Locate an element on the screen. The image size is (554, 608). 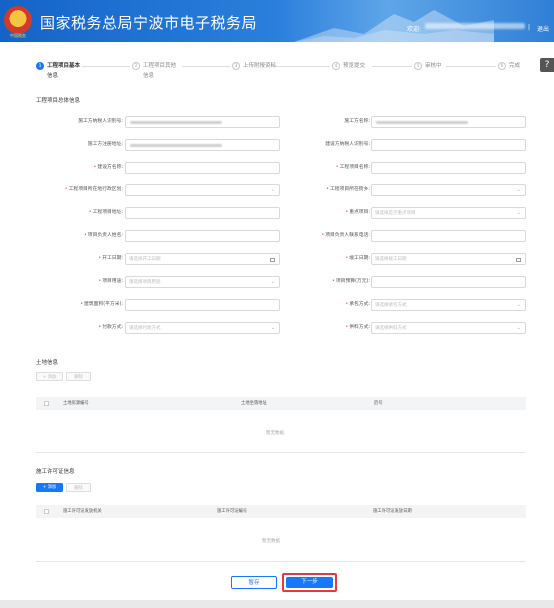
field-label-text: 项目负责人姓名: is located at coordinates (105, 235).